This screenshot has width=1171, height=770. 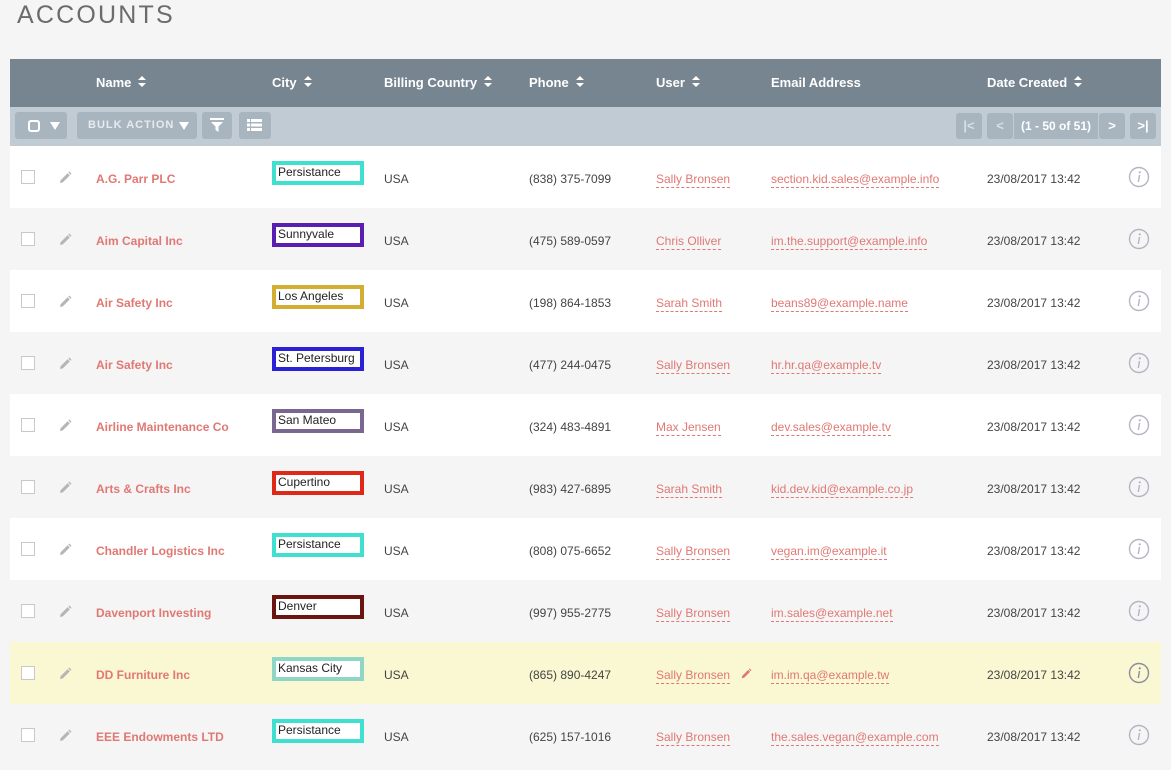 What do you see at coordinates (41, 125) in the screenshot?
I see `select-all-dropdown-button` at bounding box center [41, 125].